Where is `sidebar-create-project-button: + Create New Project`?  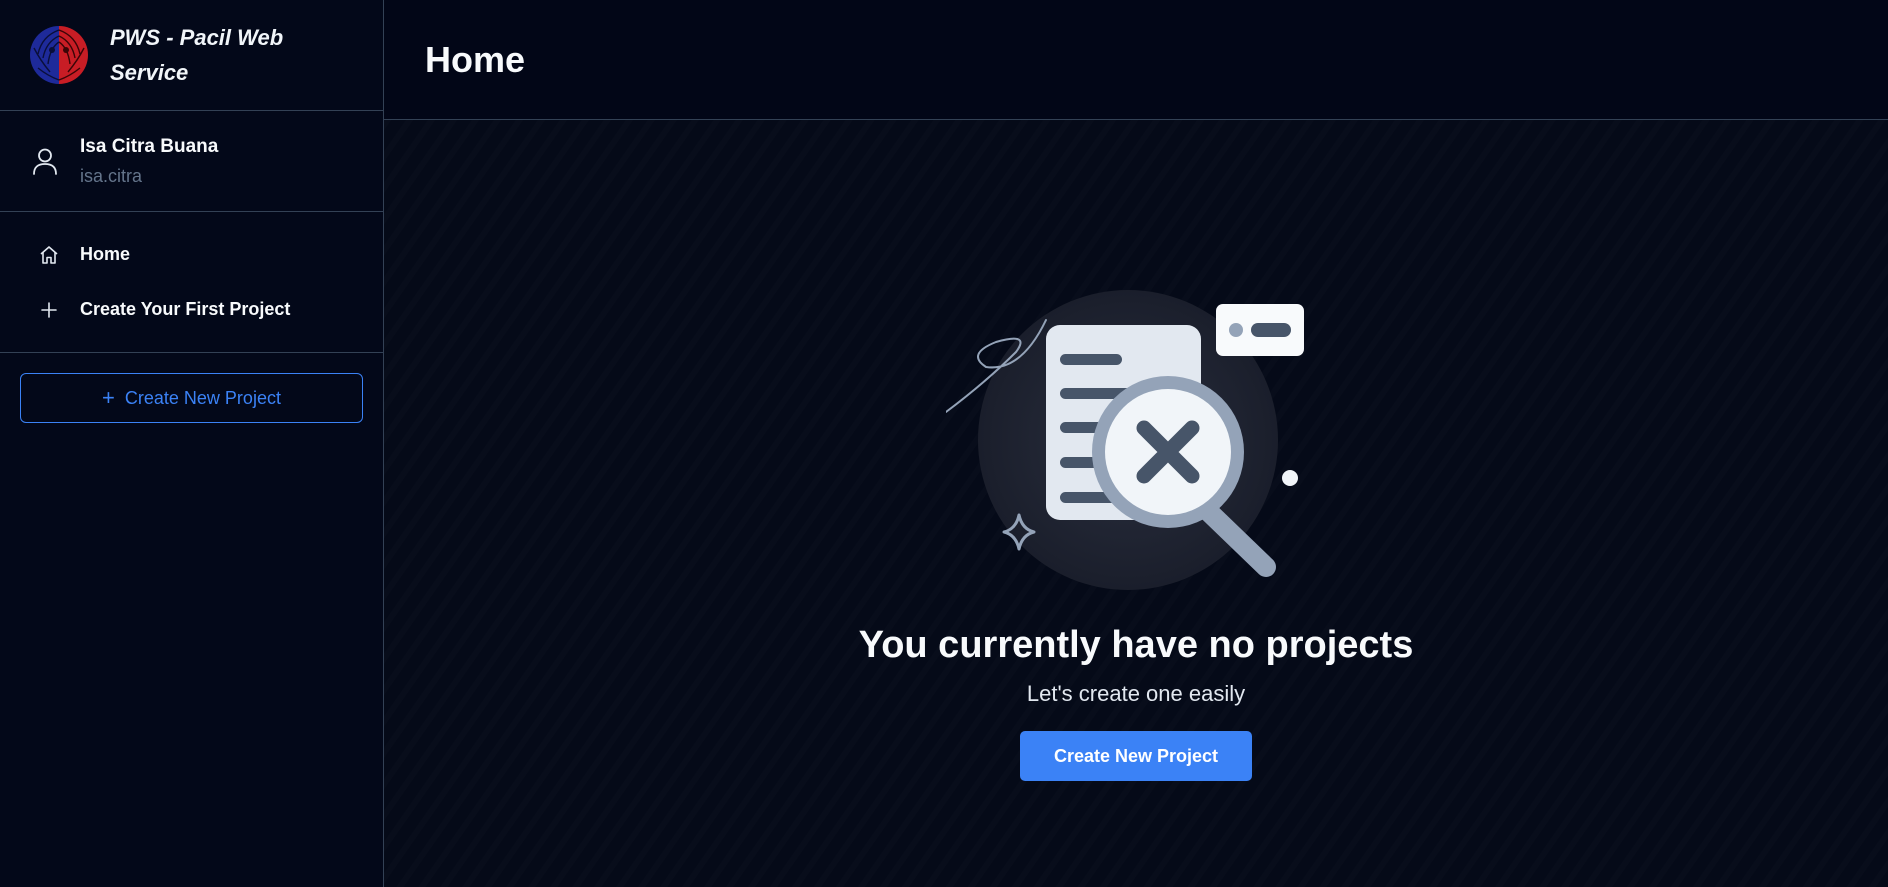 sidebar-create-project-button: + Create New Project is located at coordinates (191, 398).